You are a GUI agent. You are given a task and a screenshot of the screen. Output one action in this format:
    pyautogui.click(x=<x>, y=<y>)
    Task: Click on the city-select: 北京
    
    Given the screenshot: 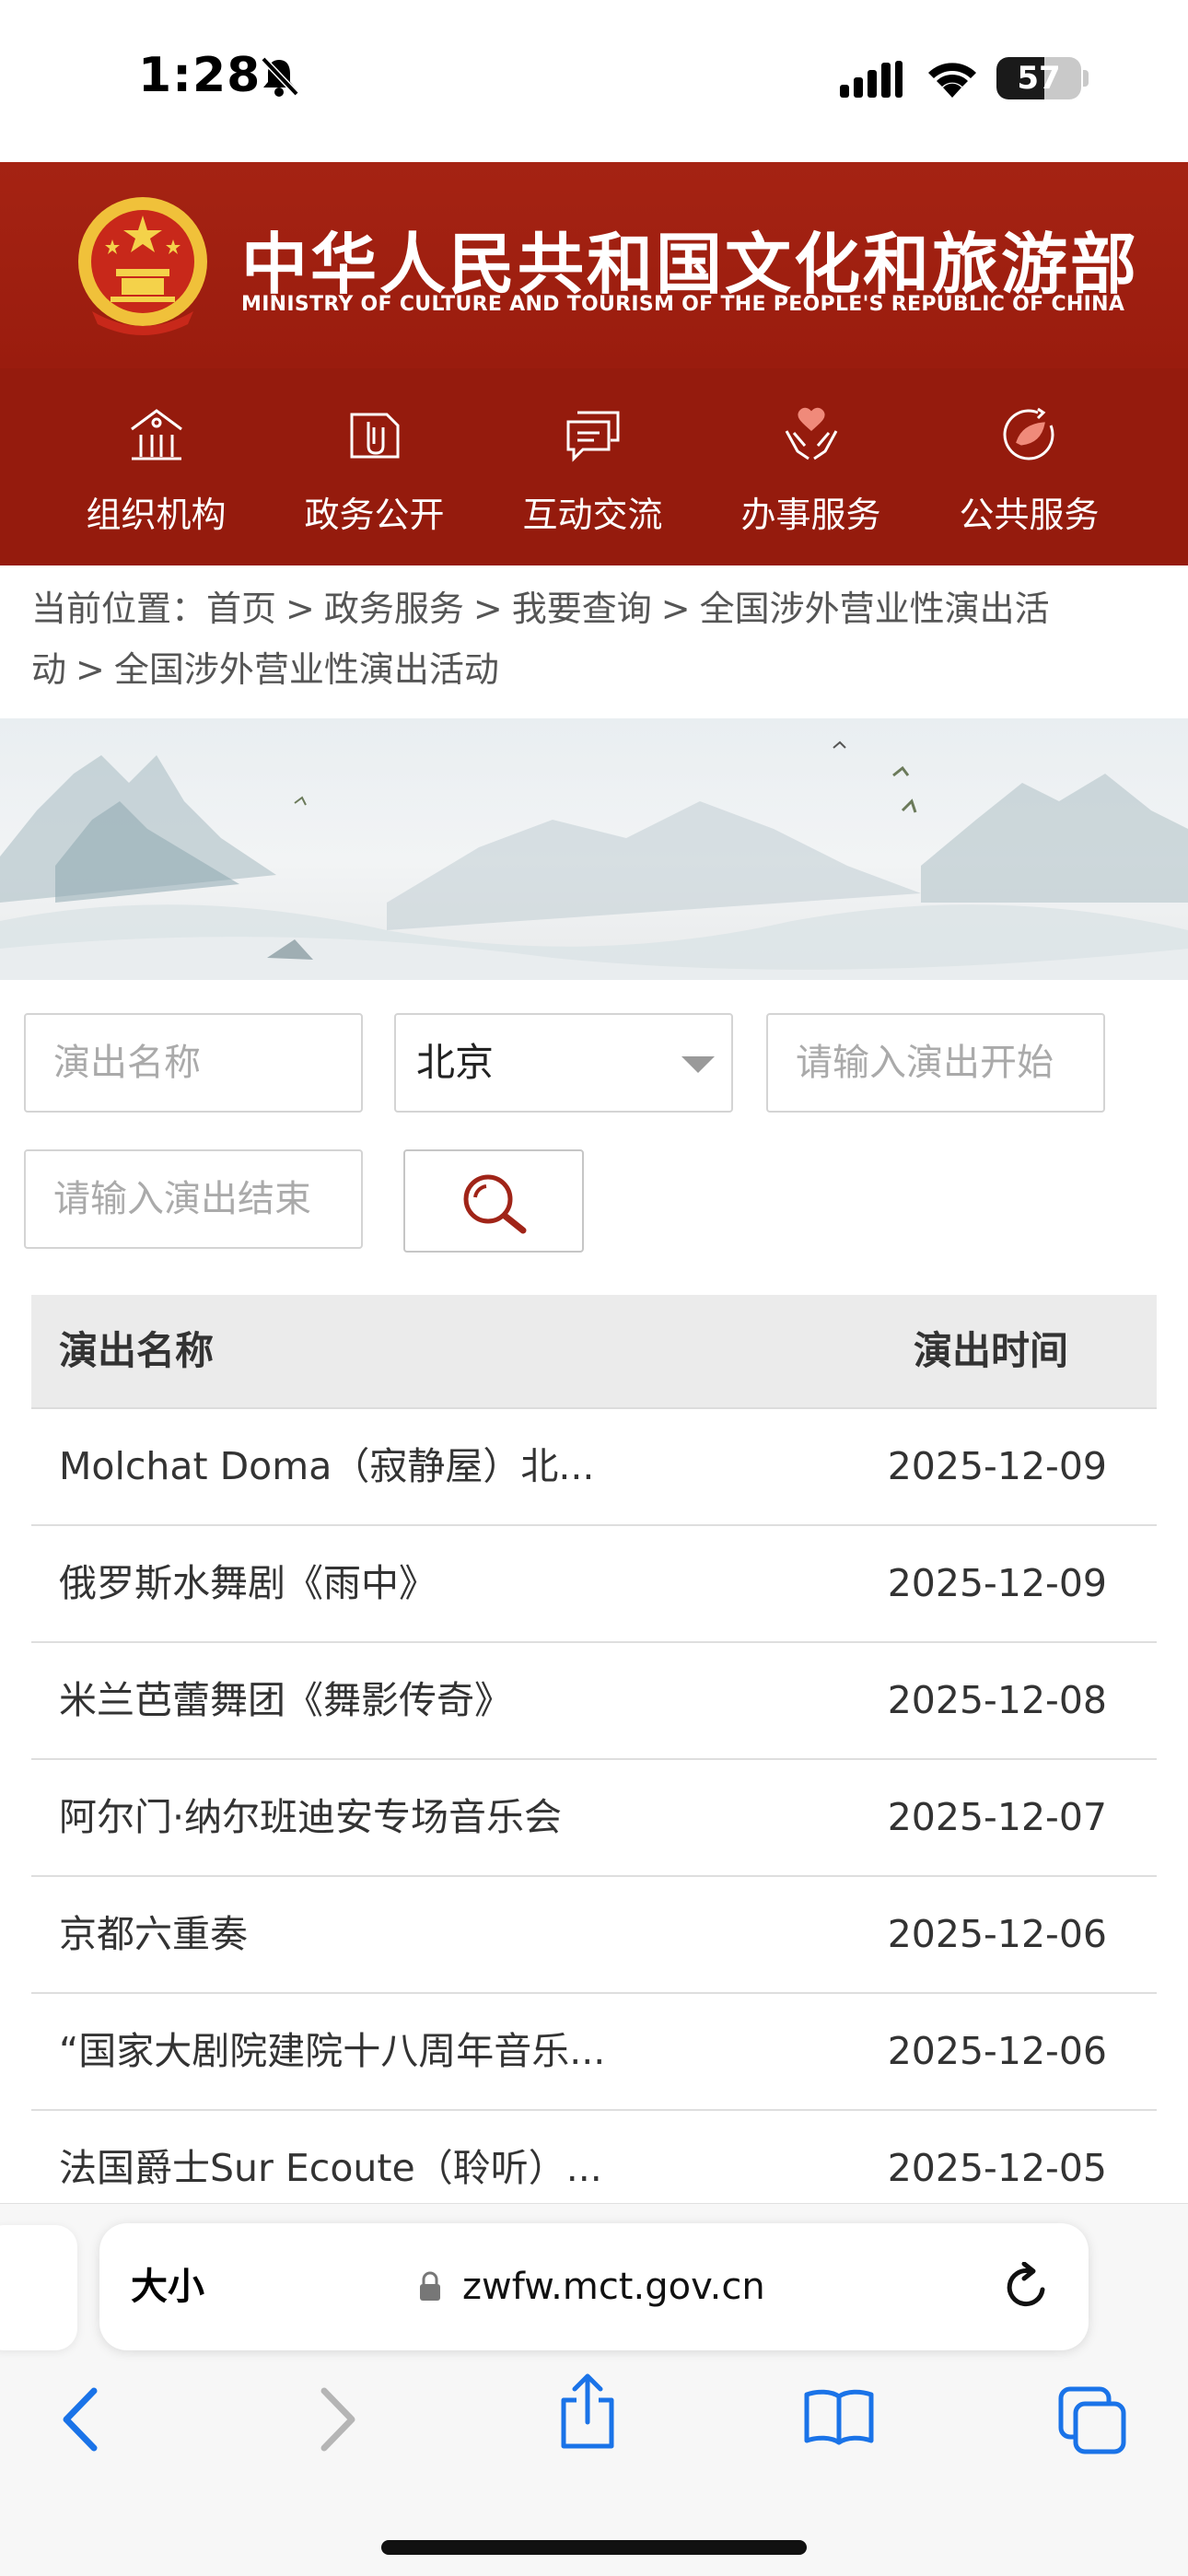 What is the action you would take?
    pyautogui.click(x=563, y=1063)
    